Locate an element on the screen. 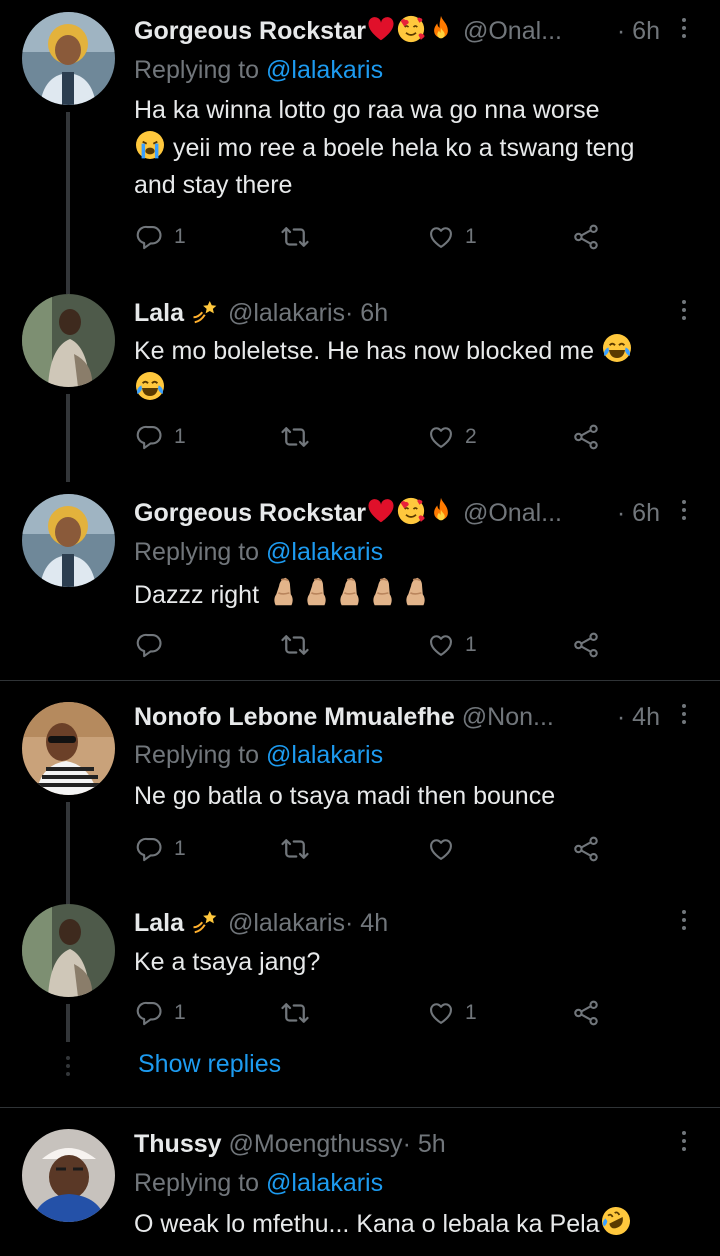  tweet-text-line: Ke a tsaya jang? is located at coordinates (227, 962).